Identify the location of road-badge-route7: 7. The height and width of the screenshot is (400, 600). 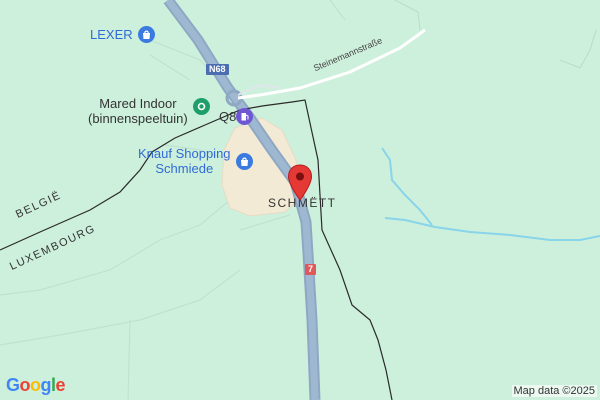
(311, 269).